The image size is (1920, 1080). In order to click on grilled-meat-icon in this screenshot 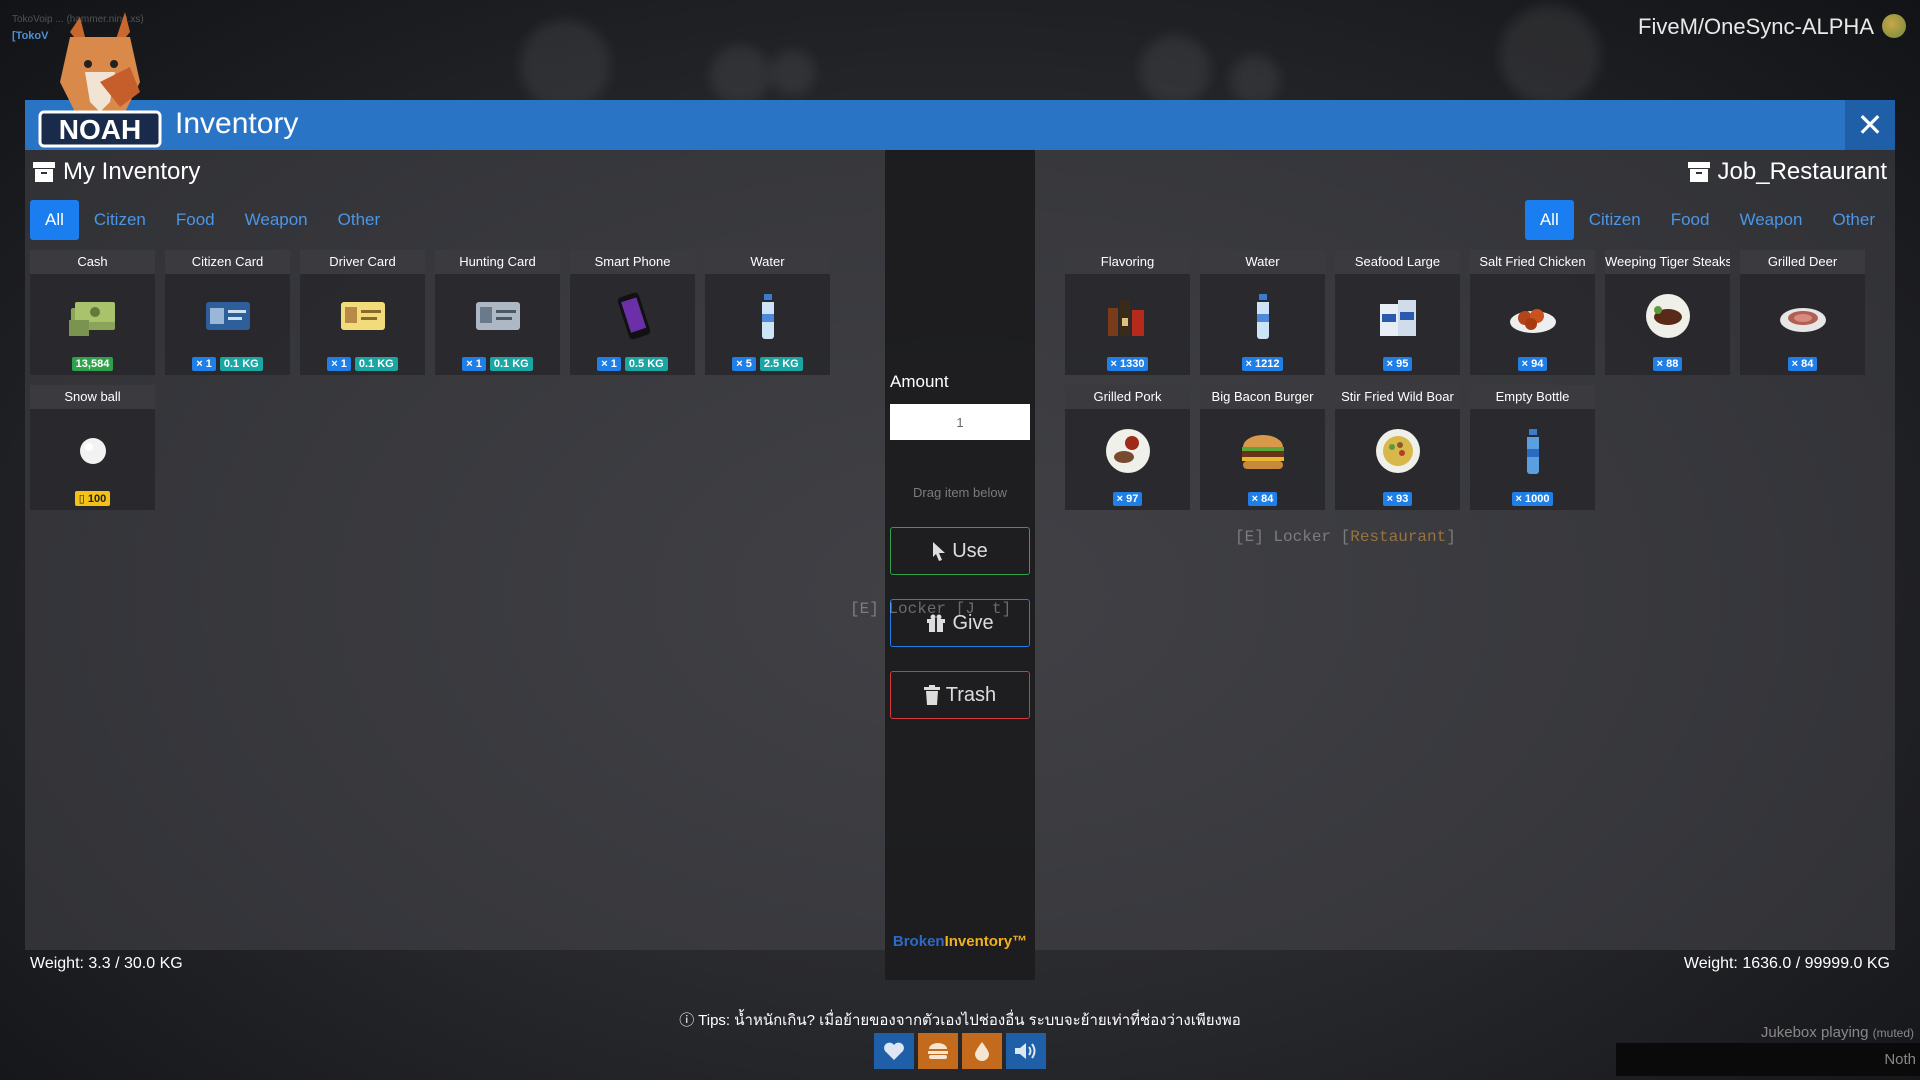, I will do `click(1803, 320)`.